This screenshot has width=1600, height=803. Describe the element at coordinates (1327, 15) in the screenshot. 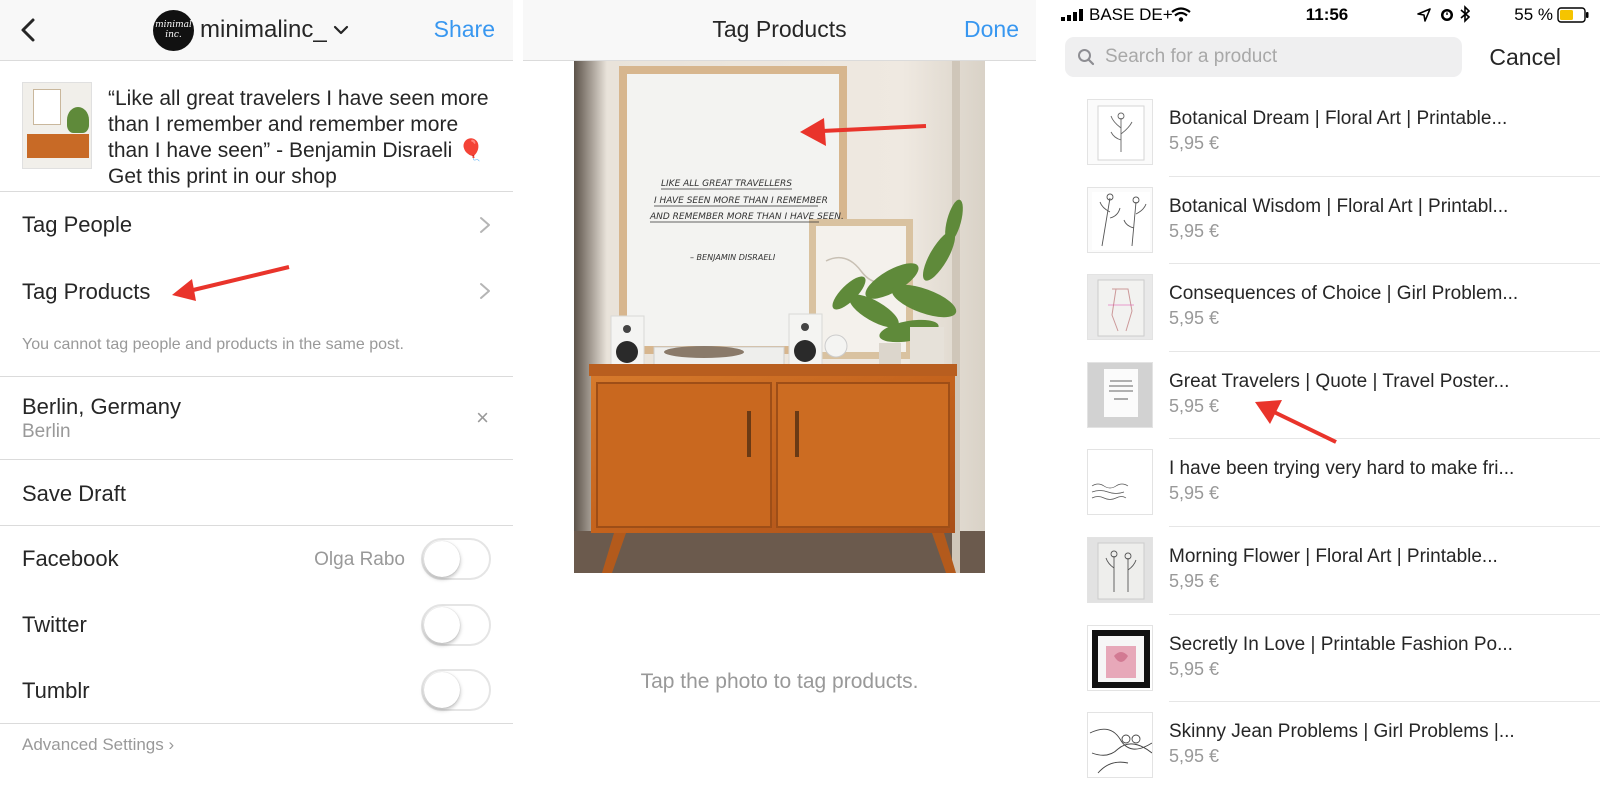

I see `status-bar: BASE DE+ 11:56 55 %` at that location.